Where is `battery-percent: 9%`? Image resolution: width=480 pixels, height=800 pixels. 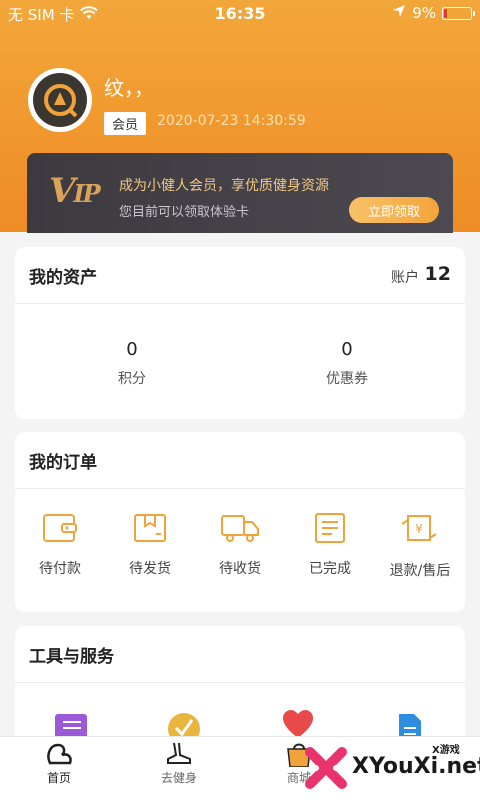
battery-percent: 9% is located at coordinates (424, 13).